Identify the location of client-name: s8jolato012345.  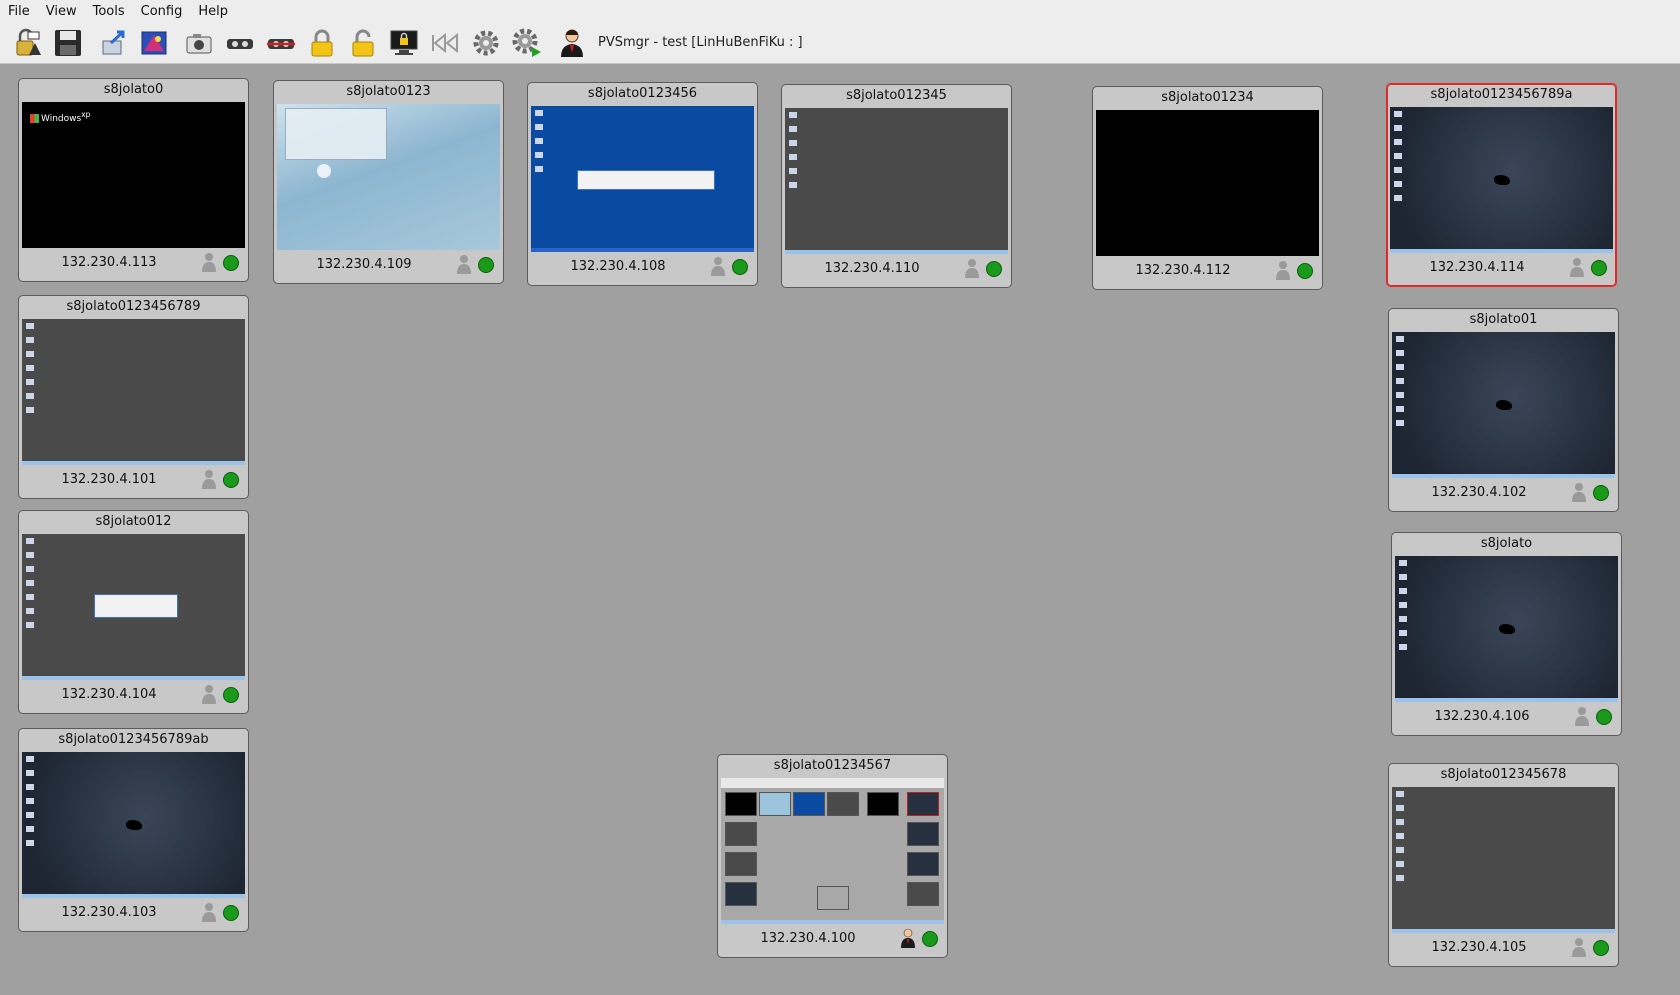
(896, 95).